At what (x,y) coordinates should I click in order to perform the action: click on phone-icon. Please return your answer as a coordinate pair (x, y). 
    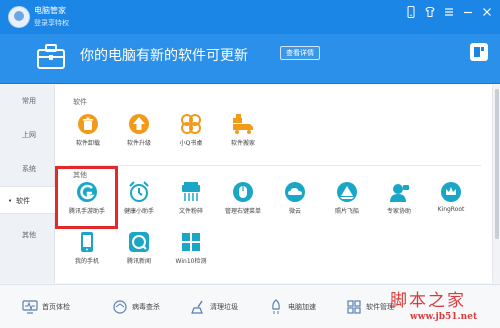
    Looking at the image, I should click on (411, 13).